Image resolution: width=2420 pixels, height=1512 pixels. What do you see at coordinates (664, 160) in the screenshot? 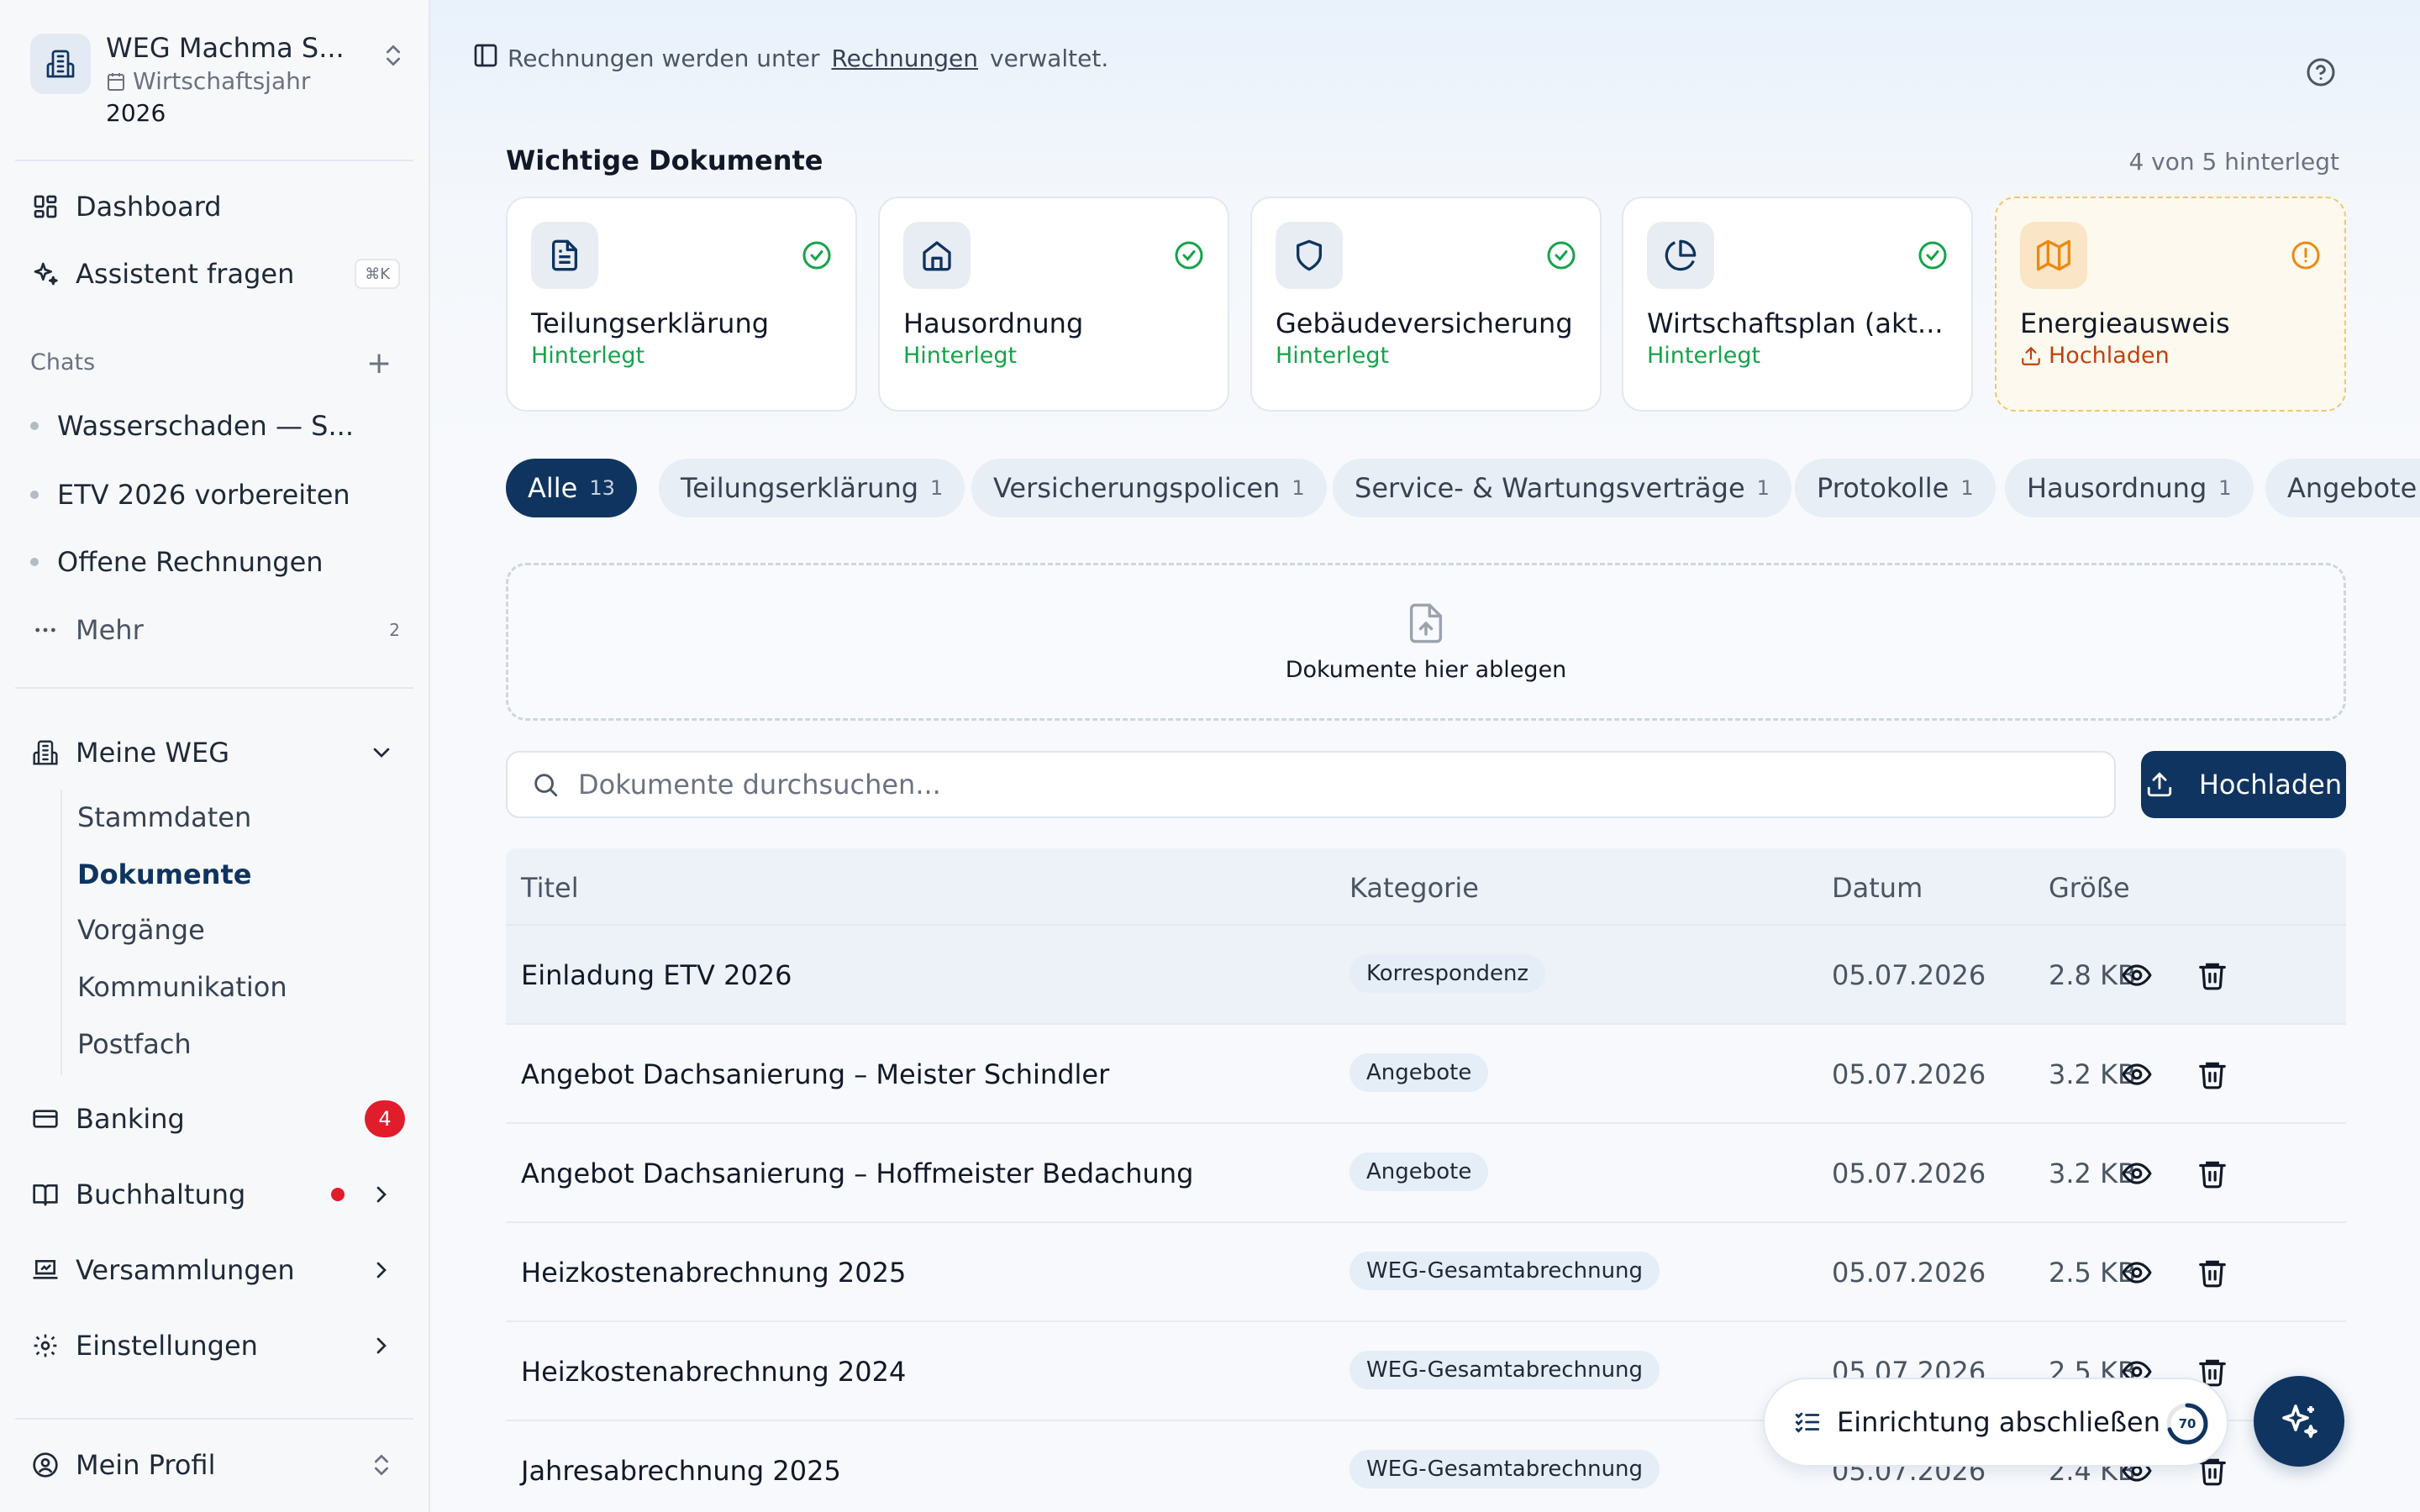
I see `important-docs-title: Wichtige Dokumente` at bounding box center [664, 160].